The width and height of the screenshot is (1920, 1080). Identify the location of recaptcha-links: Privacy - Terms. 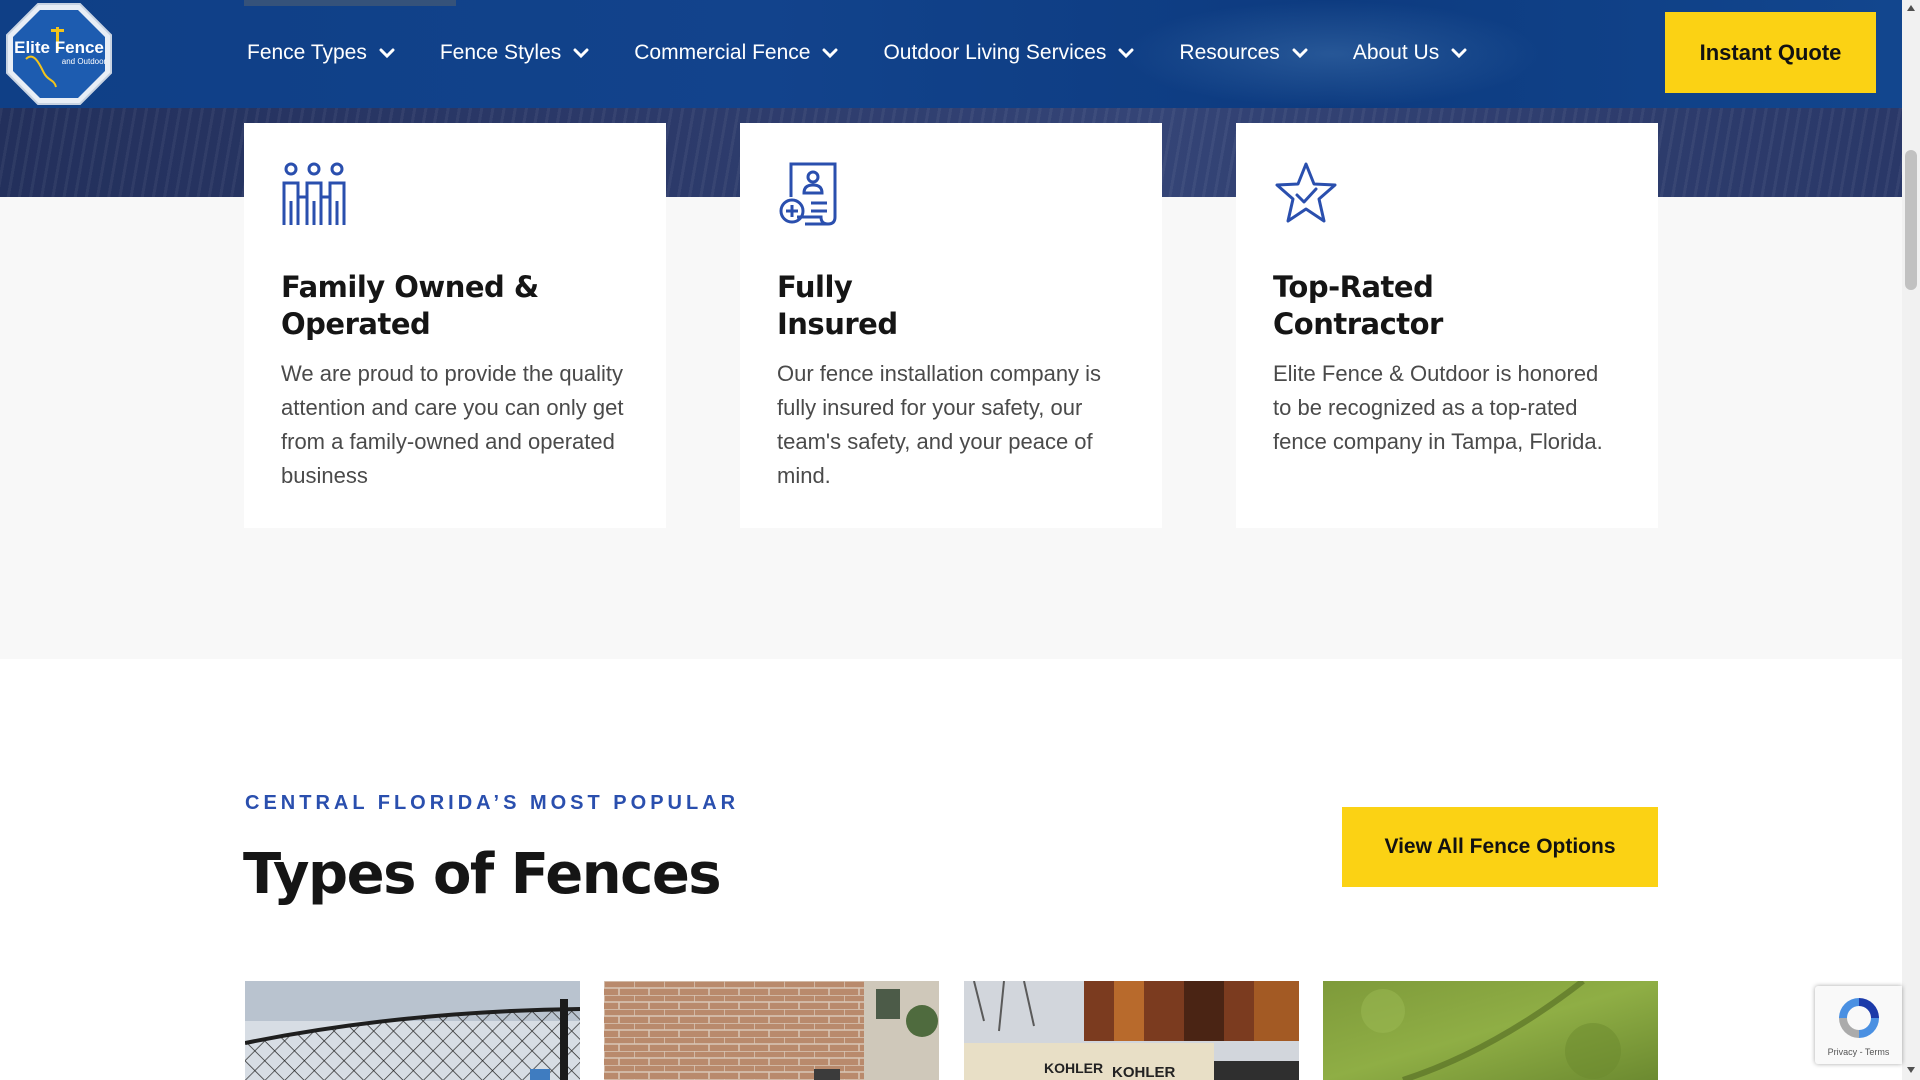
(1858, 1052).